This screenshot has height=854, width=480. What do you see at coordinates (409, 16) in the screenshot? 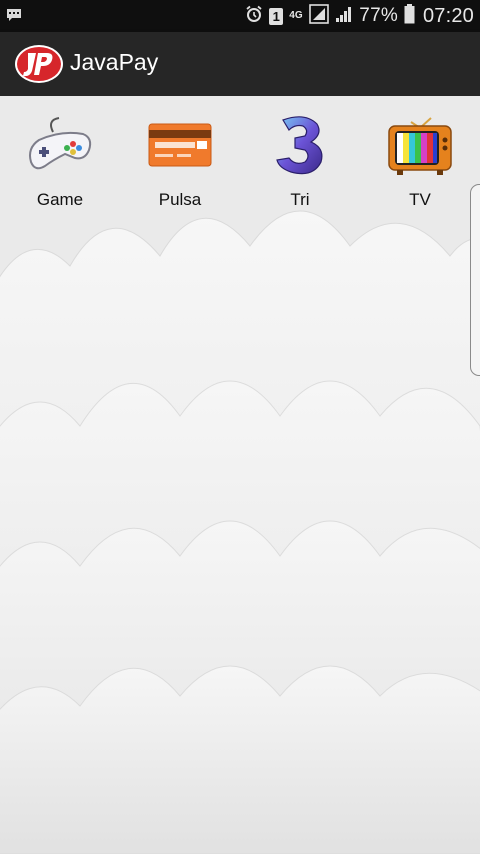
I see `battery-icon` at bounding box center [409, 16].